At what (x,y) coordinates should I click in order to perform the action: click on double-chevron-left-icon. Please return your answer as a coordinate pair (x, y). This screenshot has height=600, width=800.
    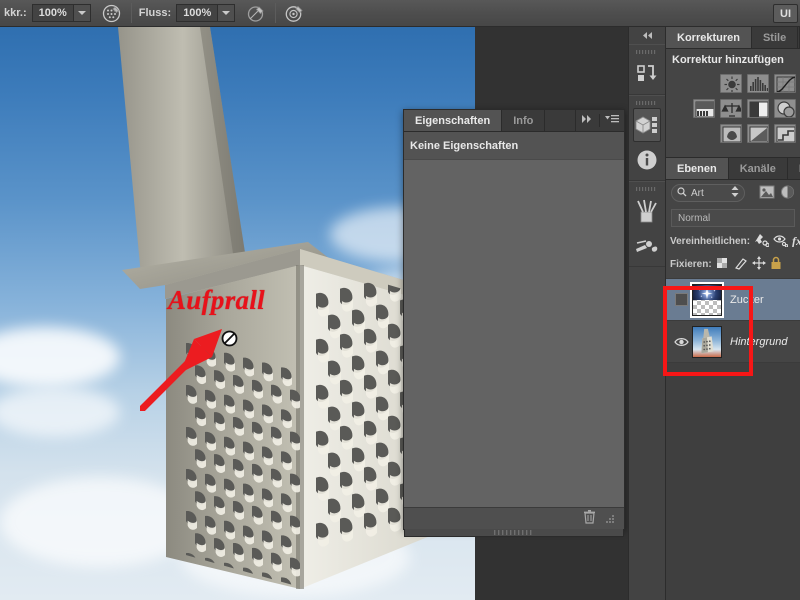
    Looking at the image, I should click on (647, 35).